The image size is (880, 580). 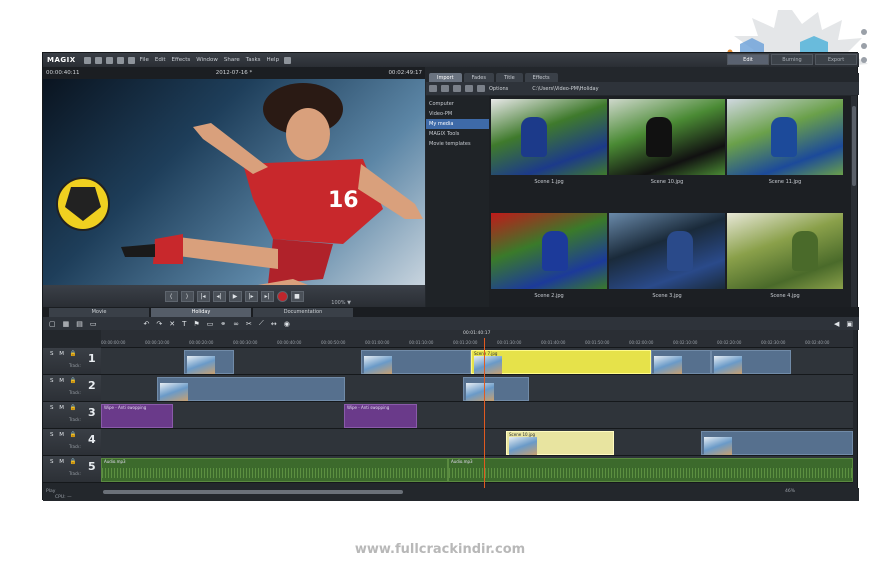 I want to click on folder-path: C:\Users\Video-PM\Holiday, so click(x=565, y=89).